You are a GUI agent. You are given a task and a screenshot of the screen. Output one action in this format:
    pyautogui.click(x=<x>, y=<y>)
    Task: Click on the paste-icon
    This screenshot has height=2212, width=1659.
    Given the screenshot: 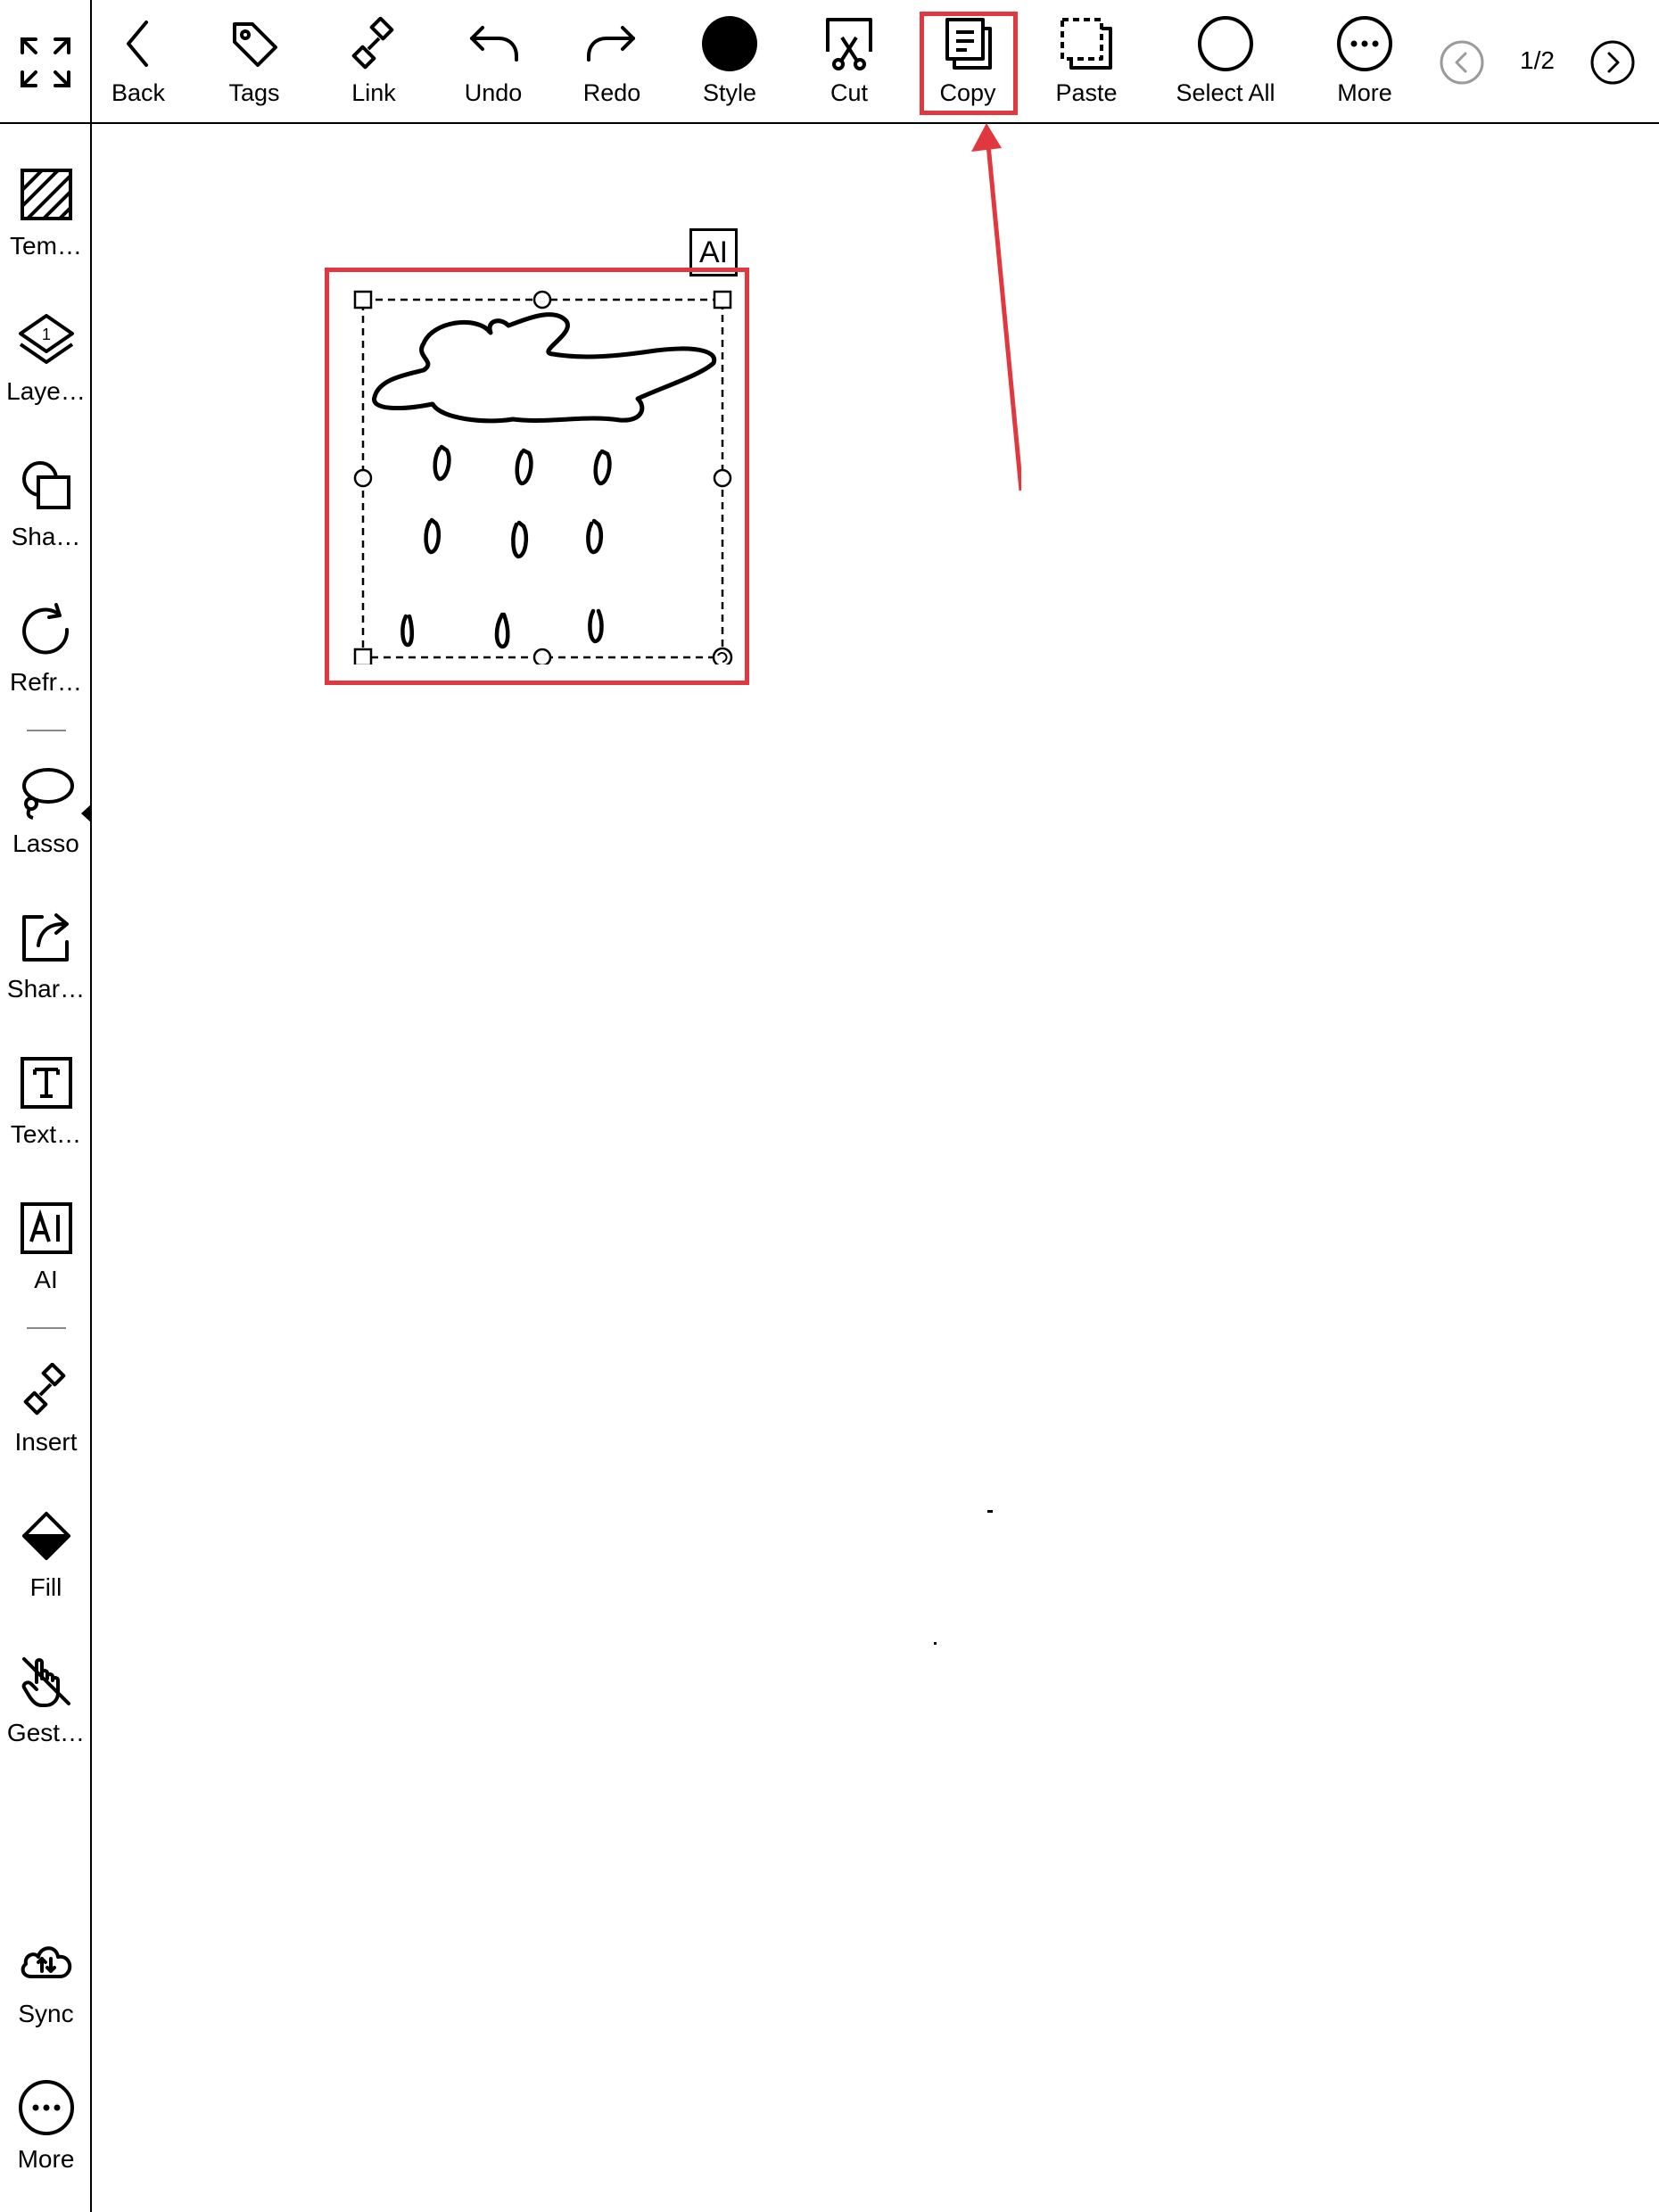 What is the action you would take?
    pyautogui.click(x=1087, y=44)
    